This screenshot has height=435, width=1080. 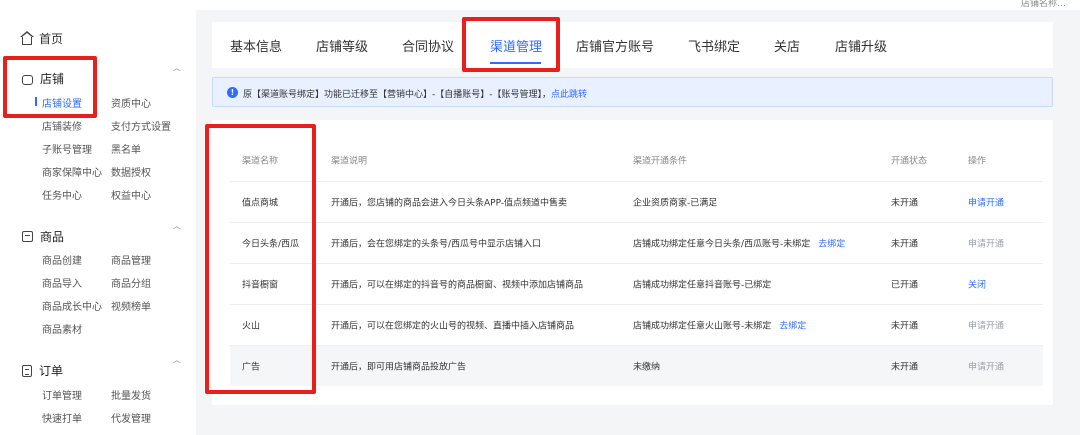 I want to click on info-icon: !, so click(x=232, y=92).